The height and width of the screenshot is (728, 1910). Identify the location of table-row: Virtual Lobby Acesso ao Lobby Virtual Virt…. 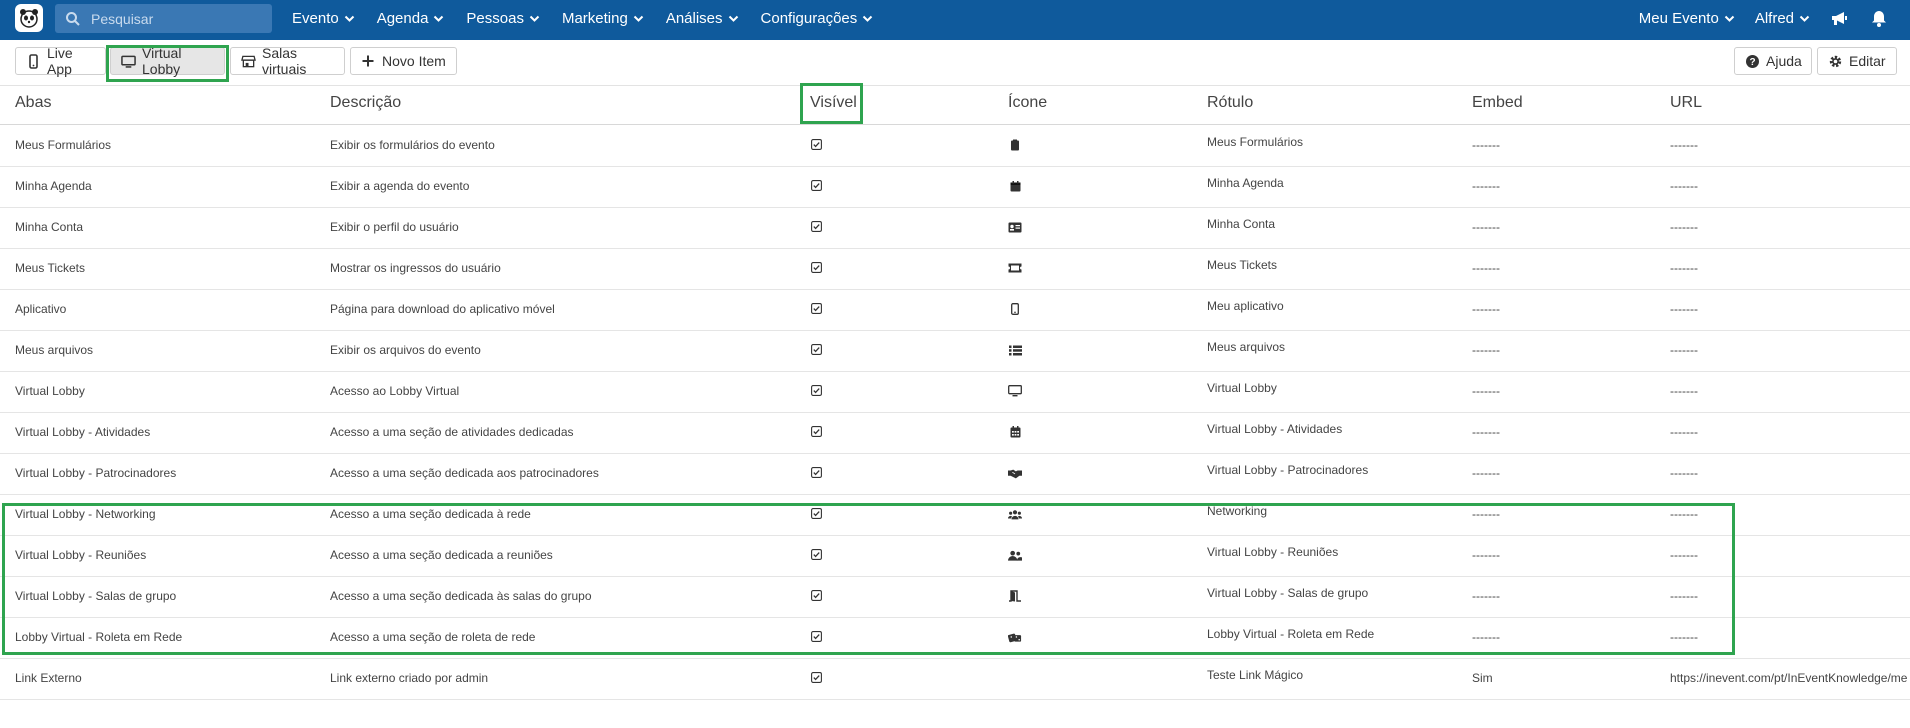
(955, 392).